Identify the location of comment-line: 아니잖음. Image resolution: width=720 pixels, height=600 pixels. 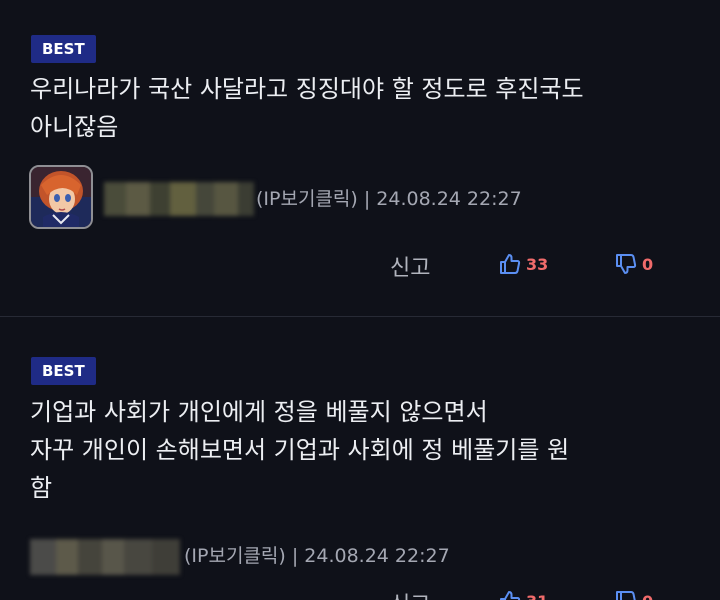
(74, 127).